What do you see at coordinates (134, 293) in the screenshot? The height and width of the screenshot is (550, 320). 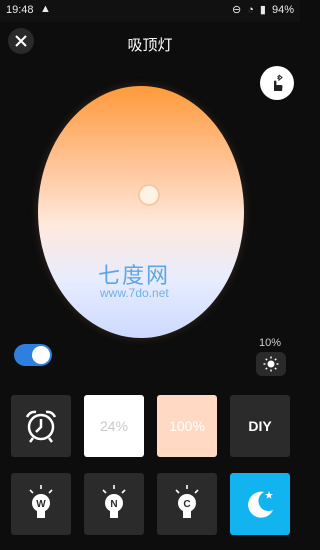 I see `watermark-url: www.7do.net` at bounding box center [134, 293].